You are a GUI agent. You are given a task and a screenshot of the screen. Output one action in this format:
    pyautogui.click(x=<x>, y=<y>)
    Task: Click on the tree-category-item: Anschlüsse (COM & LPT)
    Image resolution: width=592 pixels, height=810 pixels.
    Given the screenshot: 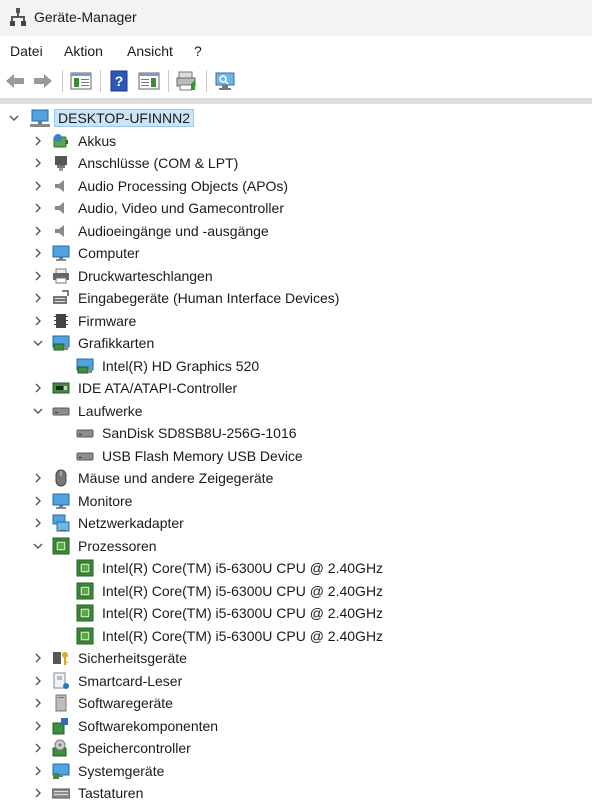 What is the action you would take?
    pyautogui.click(x=296, y=163)
    